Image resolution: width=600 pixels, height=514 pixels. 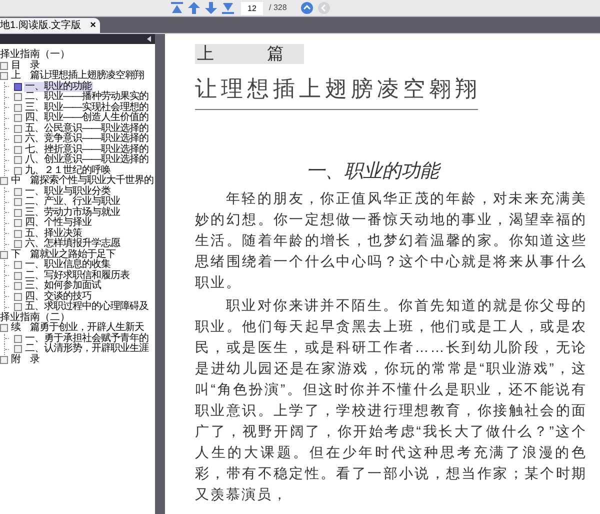 What do you see at coordinates (93, 25) in the screenshot?
I see `close-icon: ×` at bounding box center [93, 25].